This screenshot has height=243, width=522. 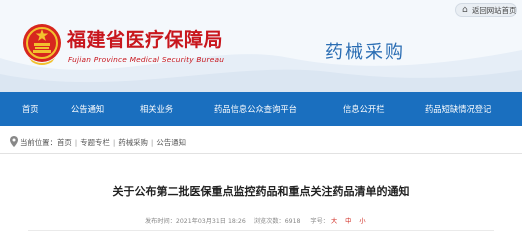 I want to click on main-nav: 首页 公告通知 相关业务 药品信息公众查询平台 信息公开栏 药品短缺情况登记, so click(x=261, y=109).